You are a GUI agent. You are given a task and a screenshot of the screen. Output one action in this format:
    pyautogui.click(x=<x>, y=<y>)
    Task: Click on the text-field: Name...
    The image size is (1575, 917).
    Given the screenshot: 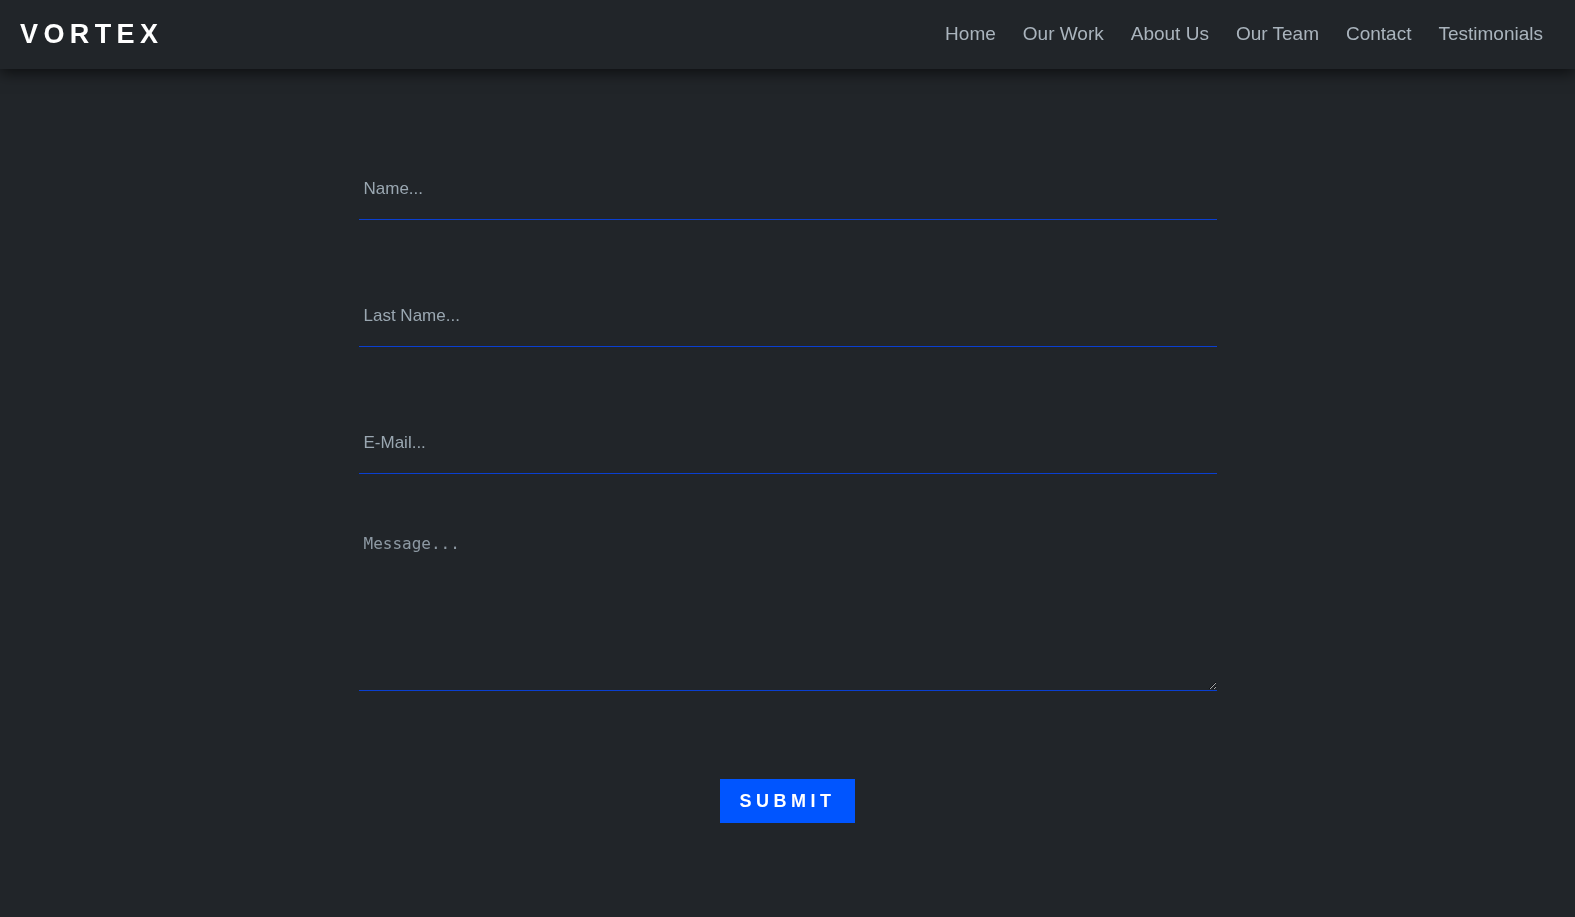 What is the action you would take?
    pyautogui.click(x=787, y=179)
    